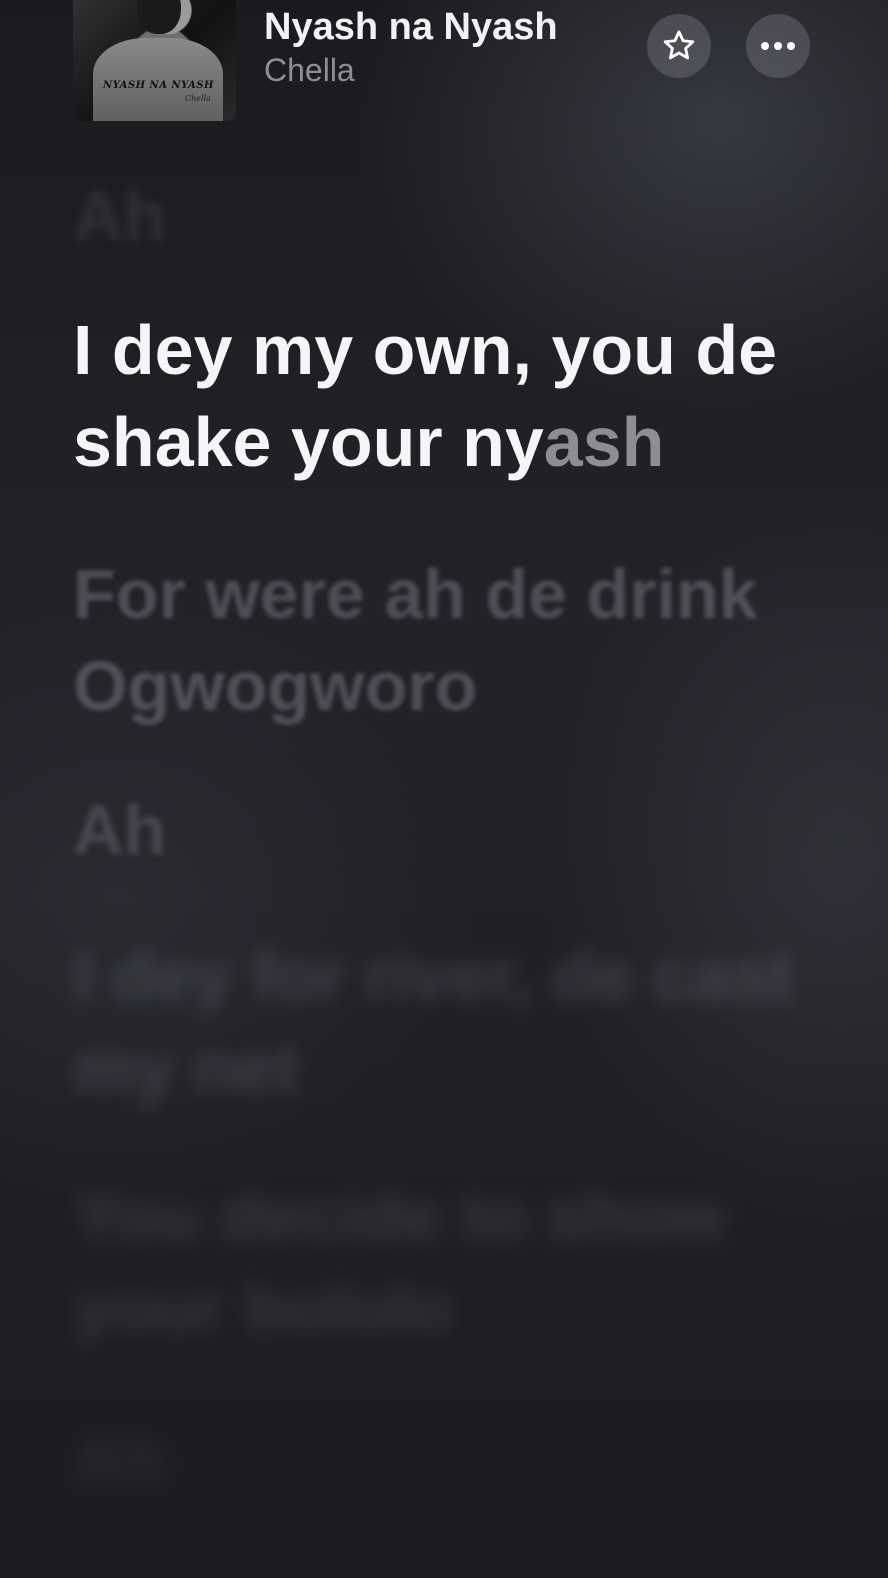 The image size is (888, 1578). I want to click on artwork-figure-face, so click(159, 17).